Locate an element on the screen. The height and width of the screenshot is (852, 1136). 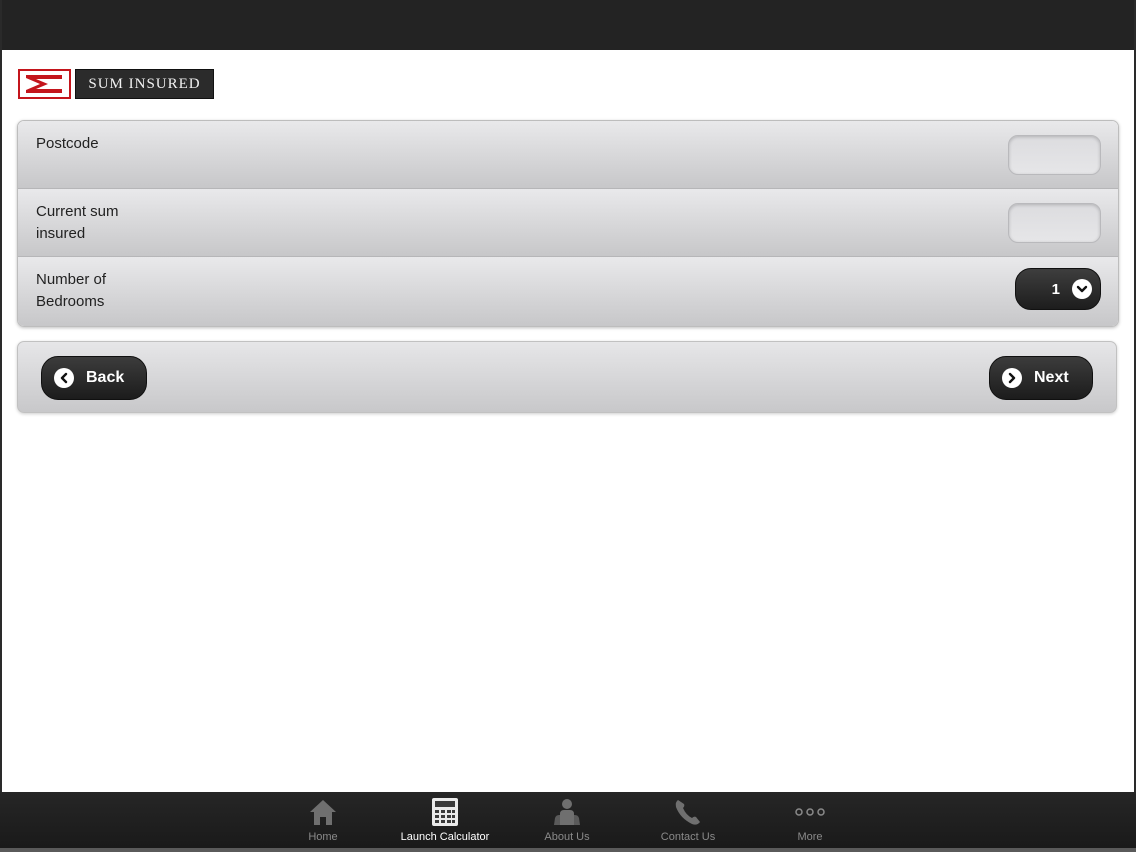
logo: SUM INSURED is located at coordinates (116, 84).